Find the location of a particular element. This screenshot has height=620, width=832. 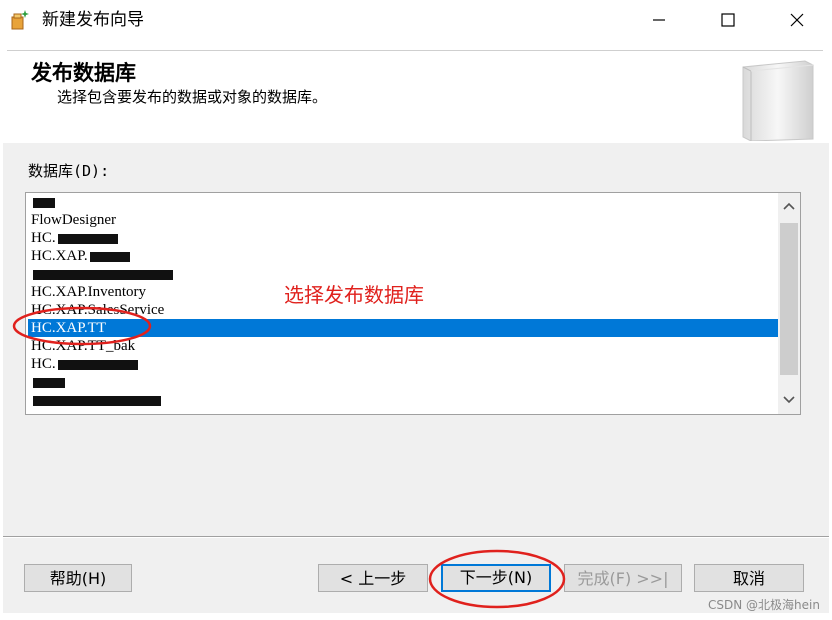

window-title: 新建发布向导 is located at coordinates (93, 20).